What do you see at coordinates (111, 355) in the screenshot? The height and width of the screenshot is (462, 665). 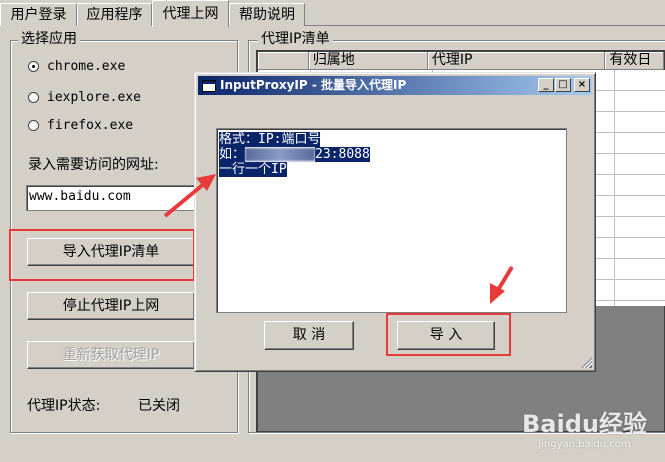 I see `refetch-proxy-button: 重新获取代理IP` at bounding box center [111, 355].